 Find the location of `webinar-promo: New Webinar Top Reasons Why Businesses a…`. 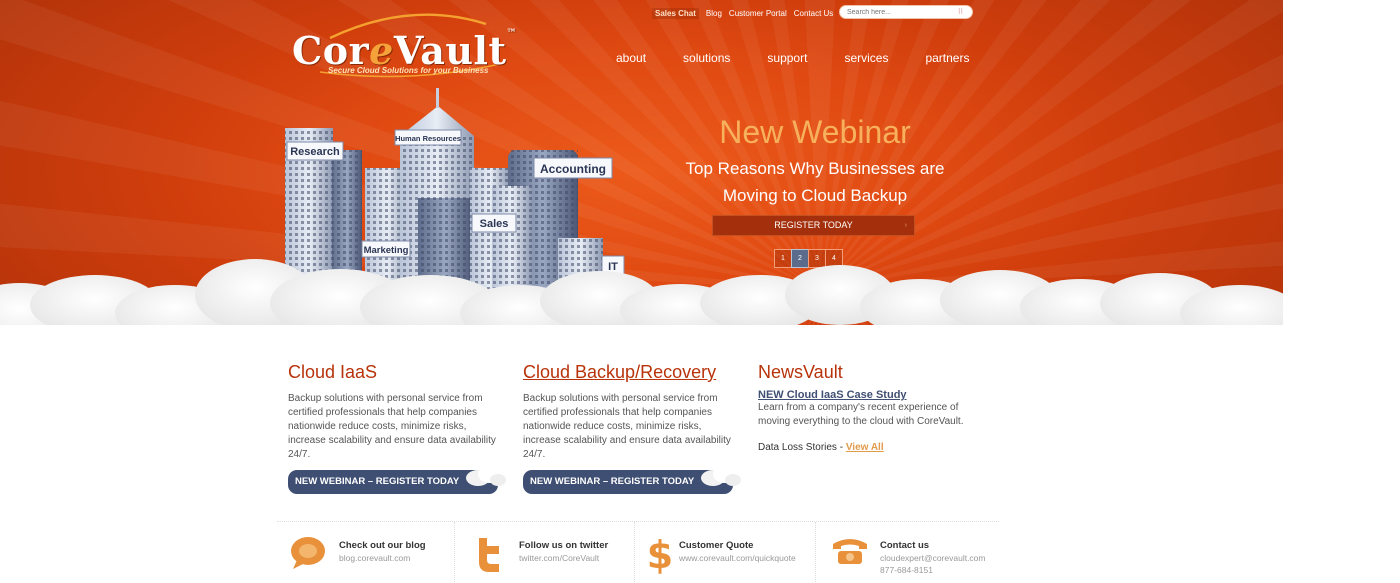

webinar-promo: New Webinar Top Reasons Why Businesses a… is located at coordinates (815, 160).